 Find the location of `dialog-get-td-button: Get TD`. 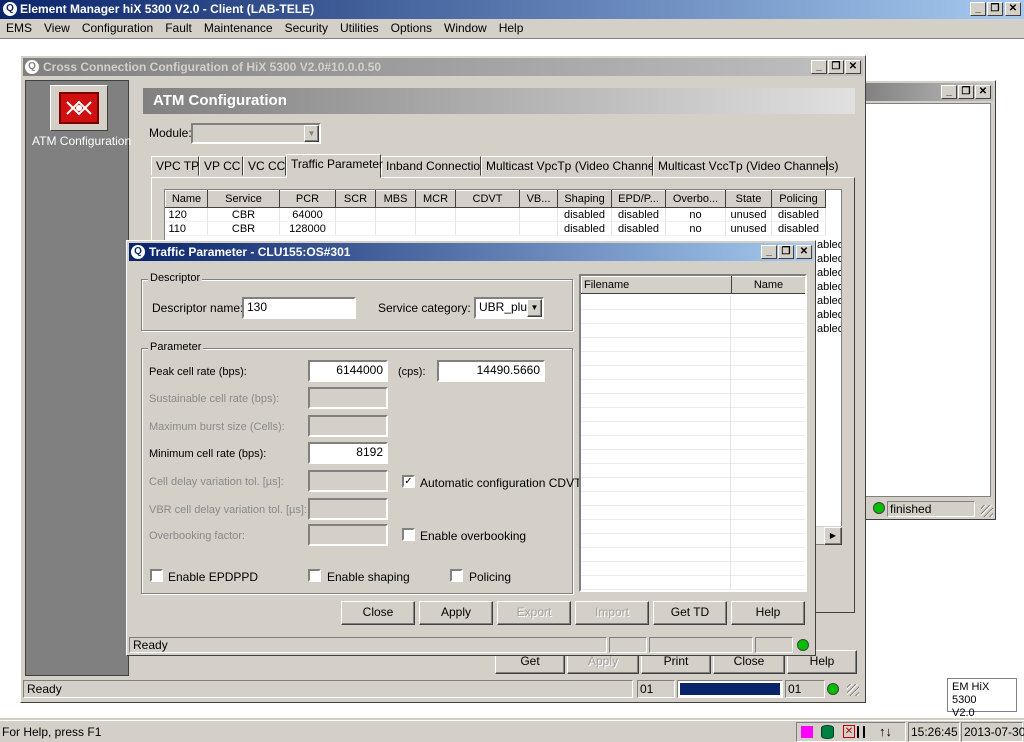

dialog-get-td-button: Get TD is located at coordinates (690, 613).